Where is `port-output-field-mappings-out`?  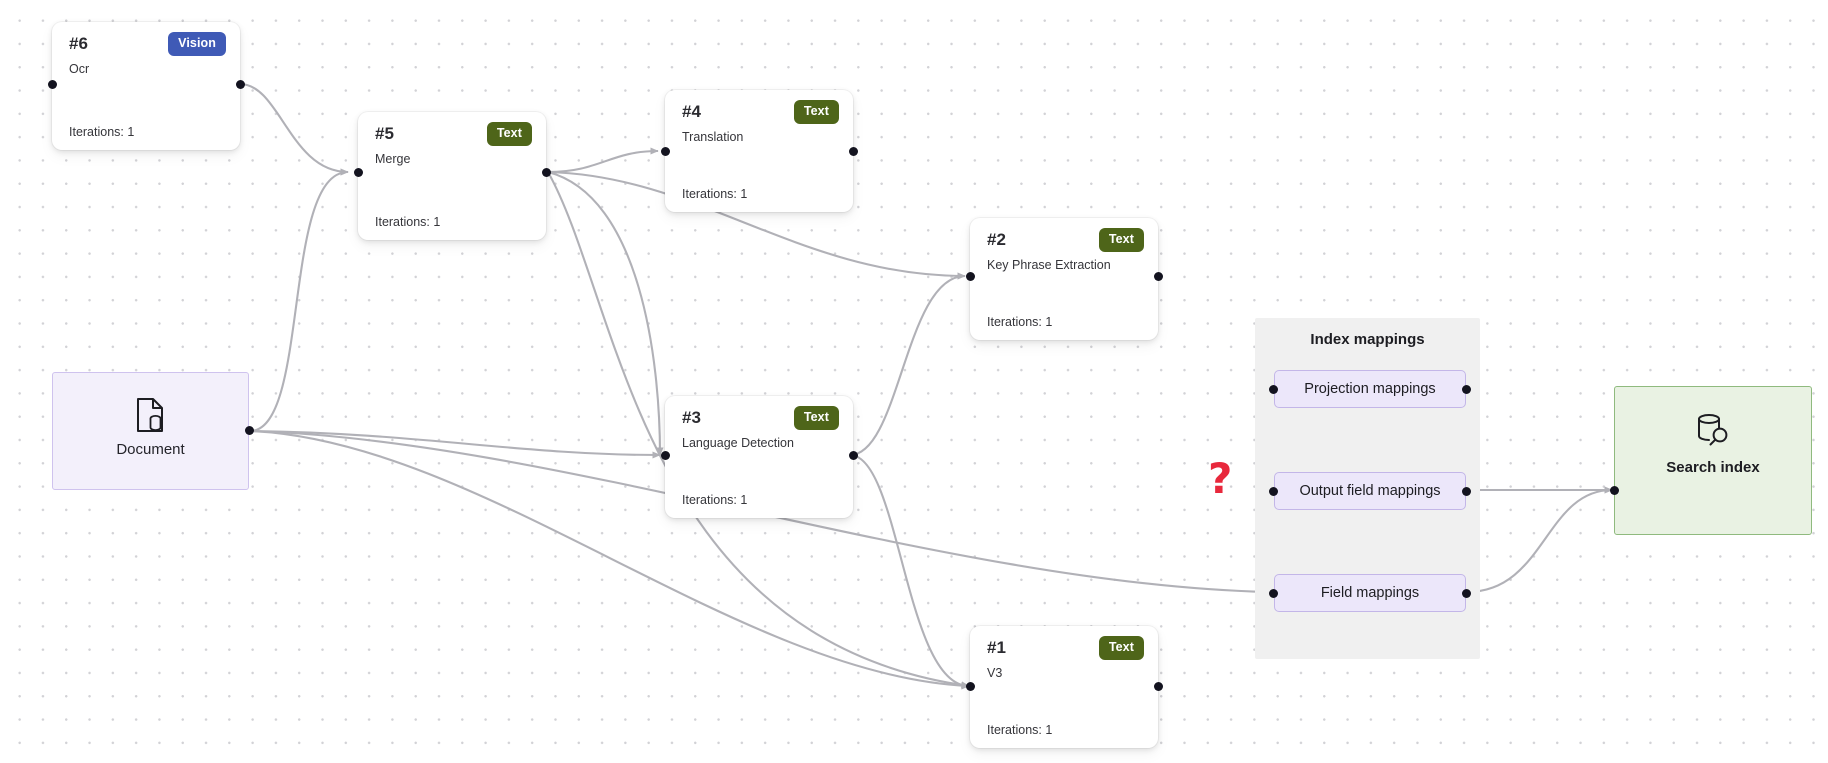 port-output-field-mappings-out is located at coordinates (1466, 491).